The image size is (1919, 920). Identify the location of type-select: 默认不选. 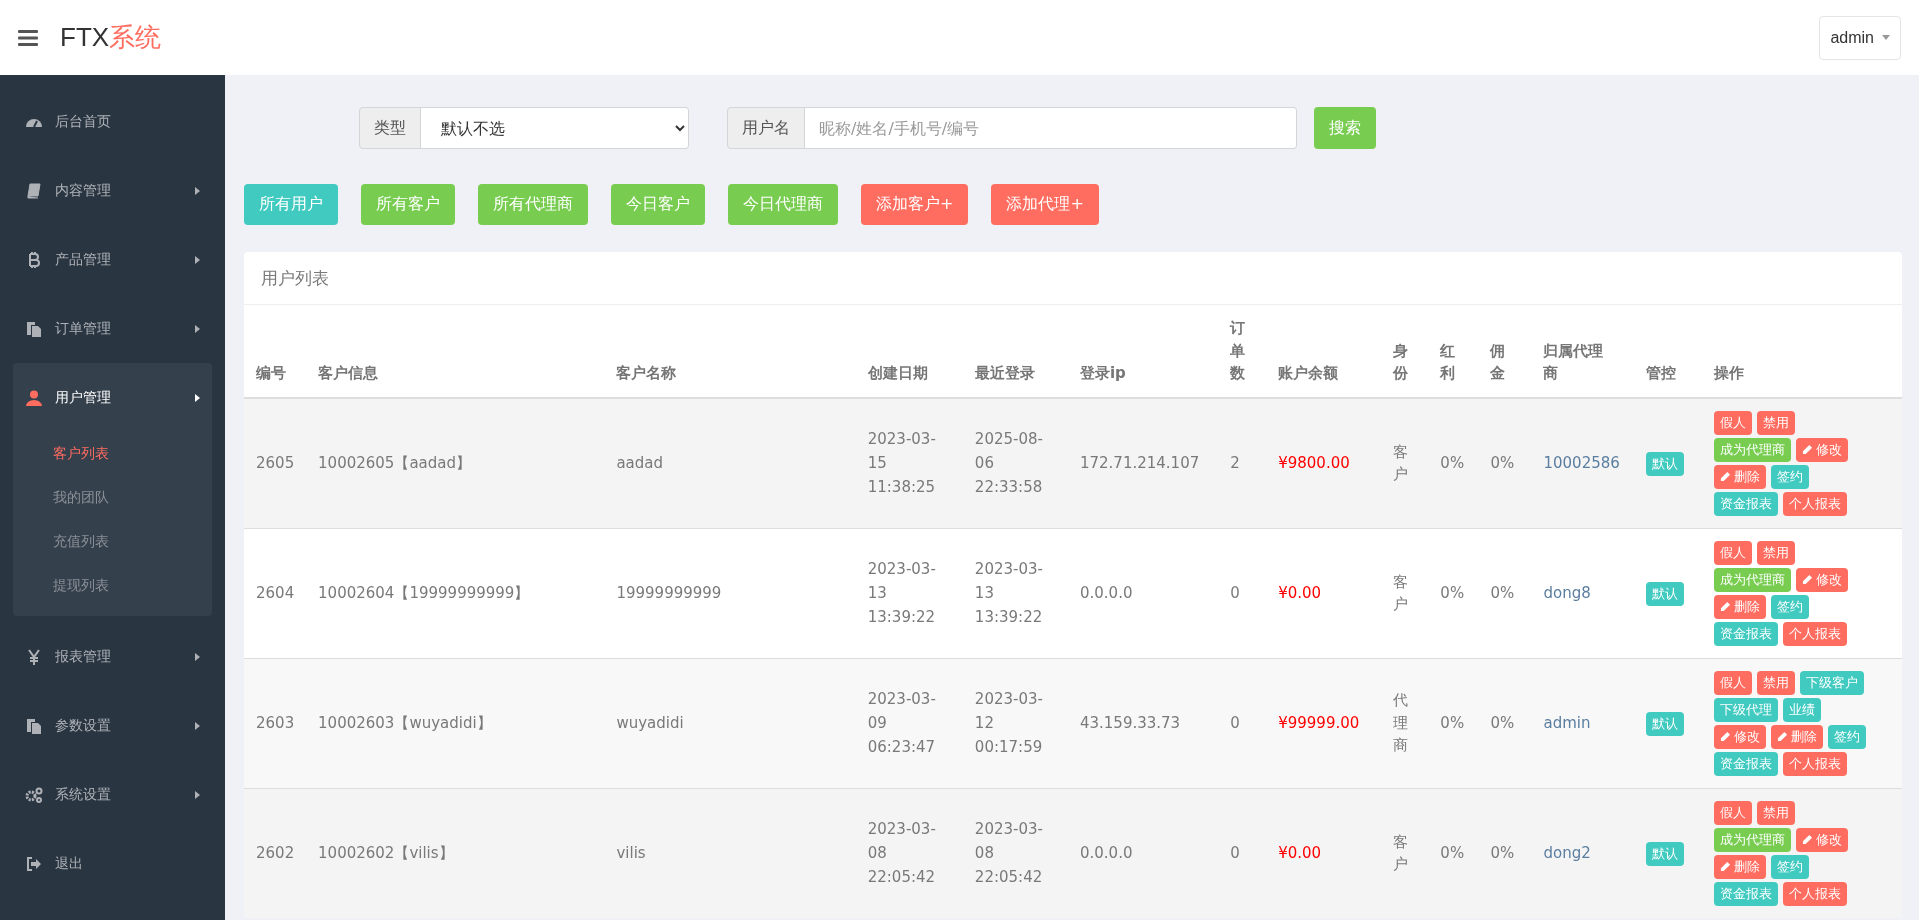
(555, 128).